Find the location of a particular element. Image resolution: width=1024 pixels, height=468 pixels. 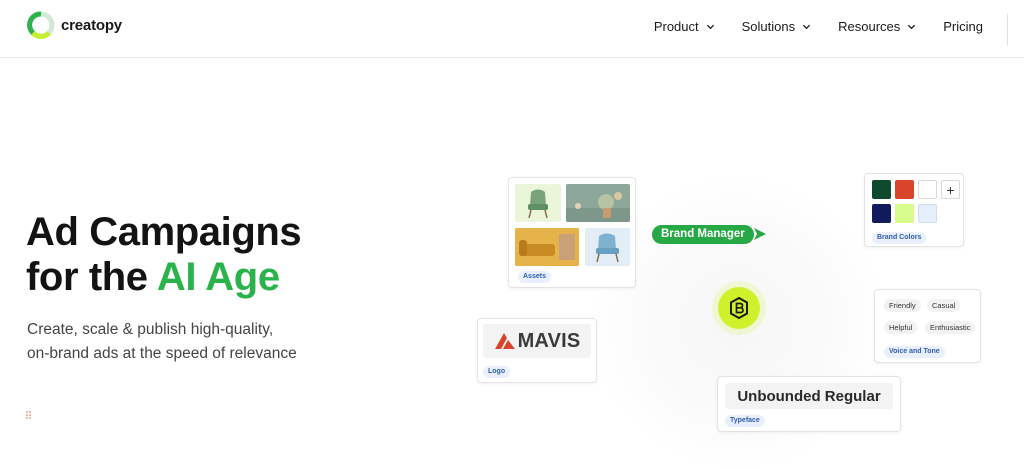

hero-title: Ad Campaigns for the AI Age is located at coordinates (164, 255).